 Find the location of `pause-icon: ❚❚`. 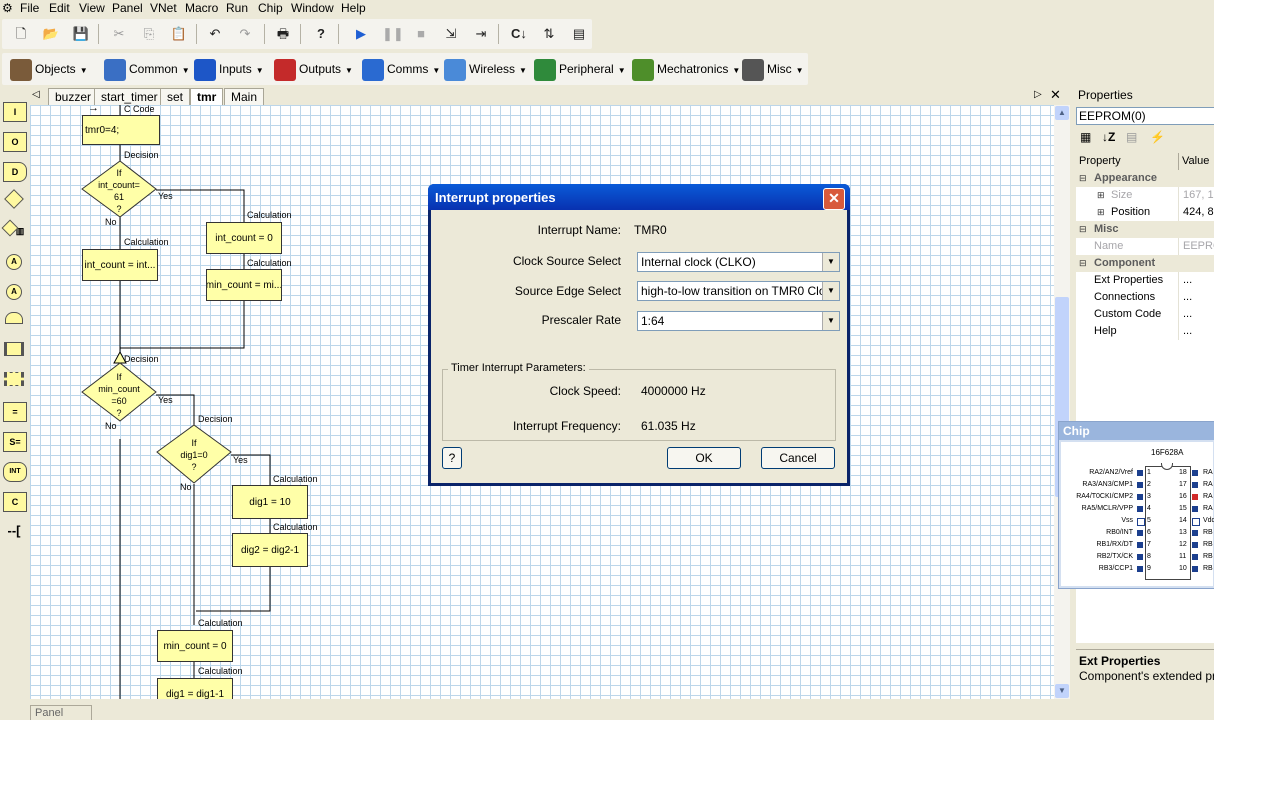

pause-icon: ❚❚ is located at coordinates (393, 34).